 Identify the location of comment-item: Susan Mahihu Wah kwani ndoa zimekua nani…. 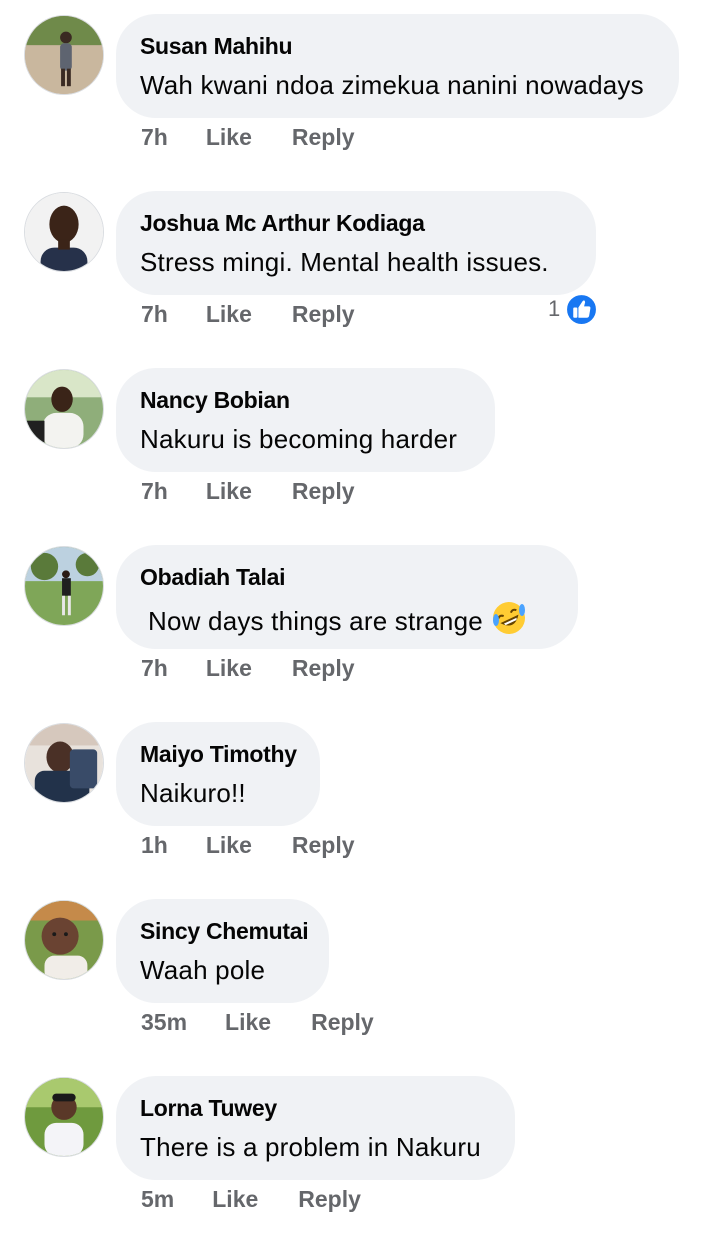
(360, 88).